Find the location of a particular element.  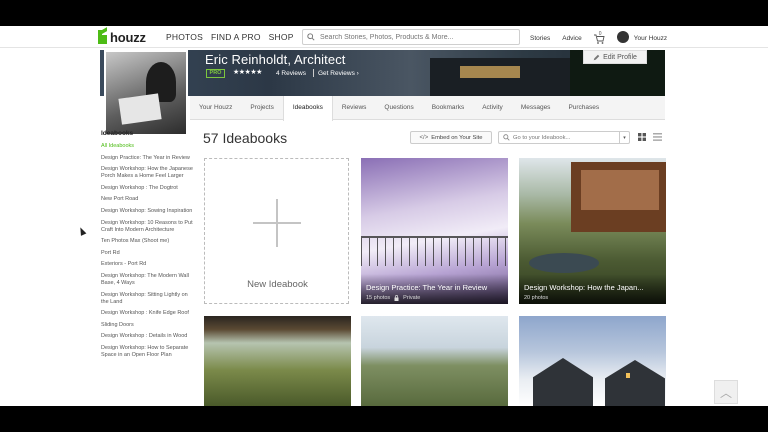

photo-count: 20 photos is located at coordinates (536, 298).